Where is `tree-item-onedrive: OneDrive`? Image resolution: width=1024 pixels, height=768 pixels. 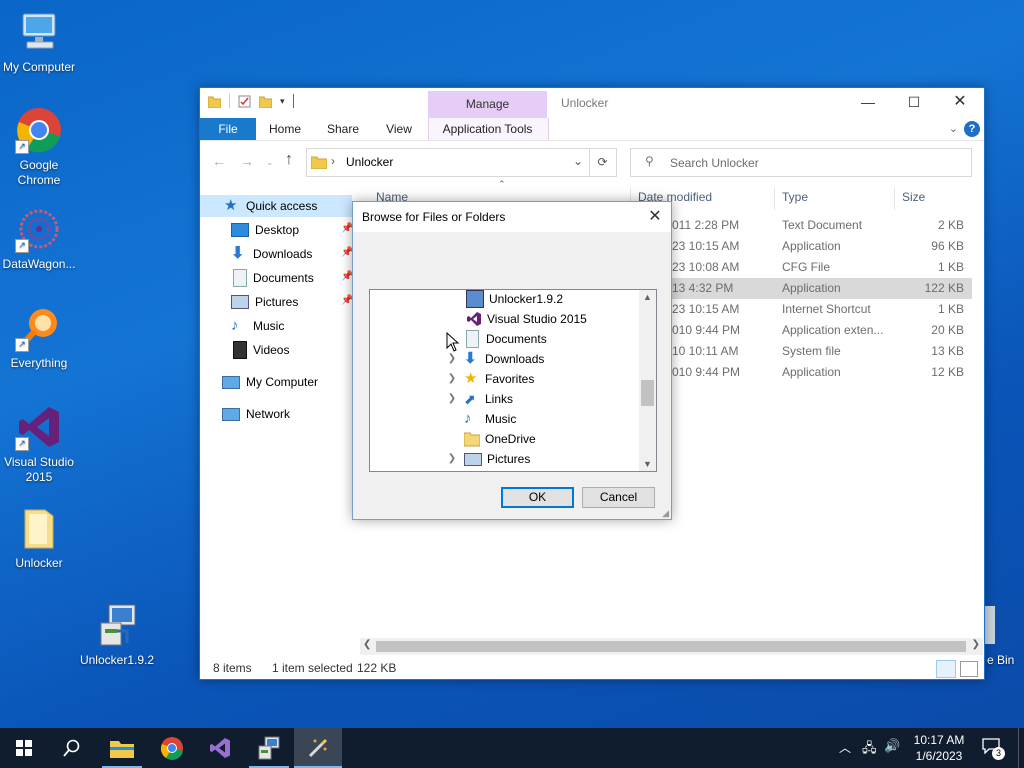
tree-item-onedrive: OneDrive is located at coordinates (491, 439).